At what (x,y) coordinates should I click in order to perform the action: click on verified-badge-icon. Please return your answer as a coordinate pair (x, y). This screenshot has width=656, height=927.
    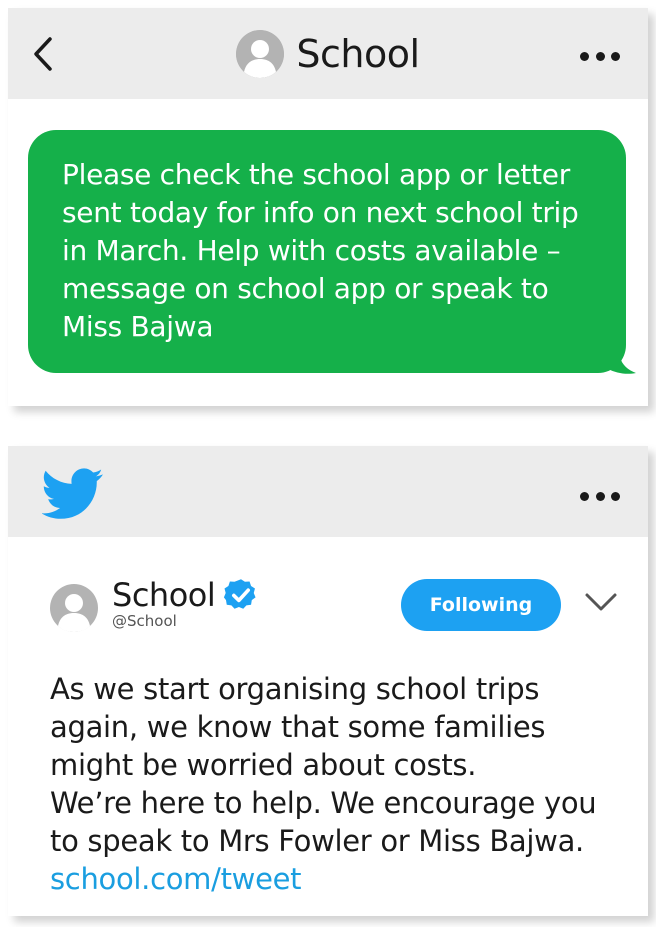
    Looking at the image, I should click on (240, 594).